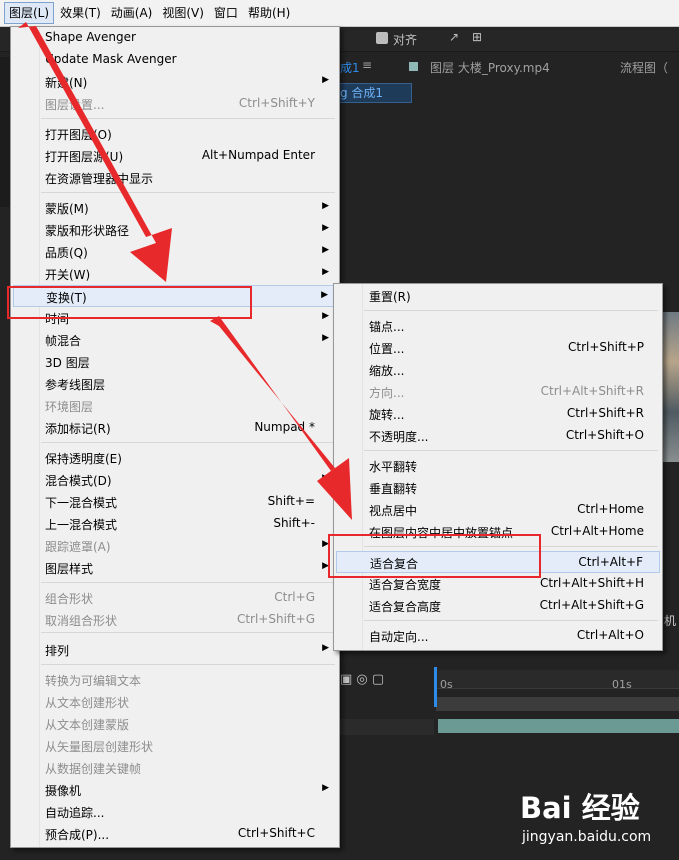 This screenshot has height=860, width=679. Describe the element at coordinates (175, 230) in the screenshot. I see `layer-menu-item: 蒙版和形状路径 ▶` at that location.